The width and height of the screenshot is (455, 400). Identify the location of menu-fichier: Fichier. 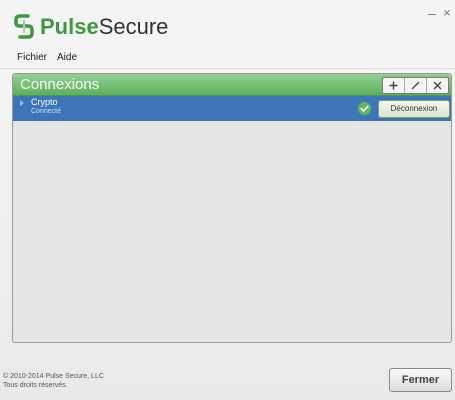
(32, 57).